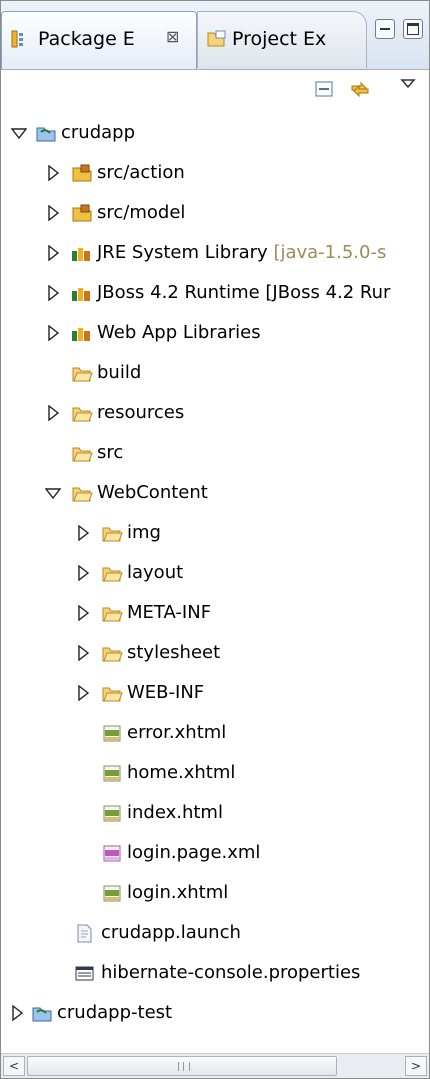  I want to click on tree-item-label: index.html, so click(175, 812).